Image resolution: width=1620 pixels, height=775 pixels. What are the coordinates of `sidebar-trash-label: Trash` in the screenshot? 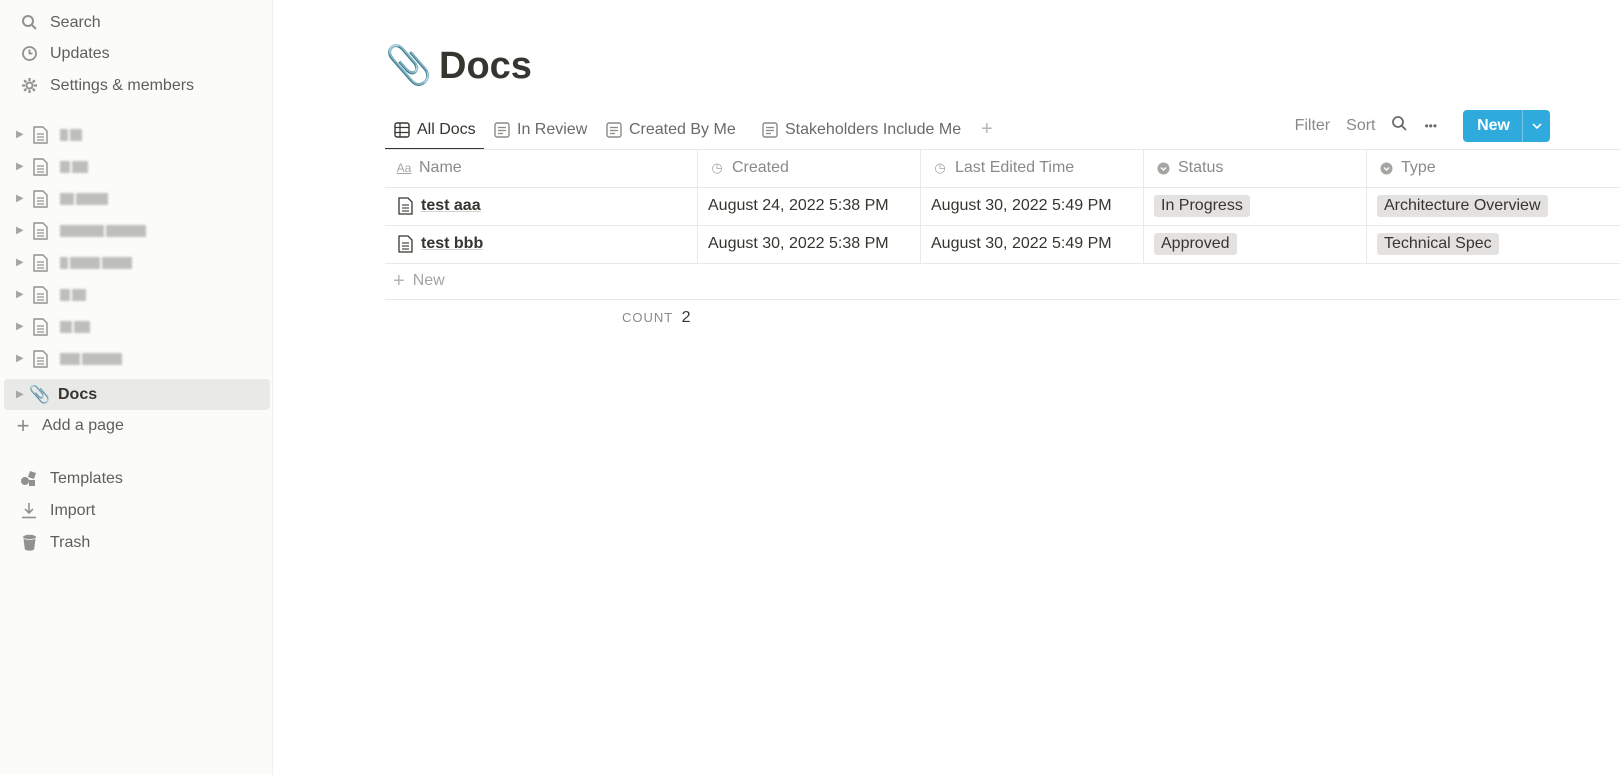 It's located at (70, 542).